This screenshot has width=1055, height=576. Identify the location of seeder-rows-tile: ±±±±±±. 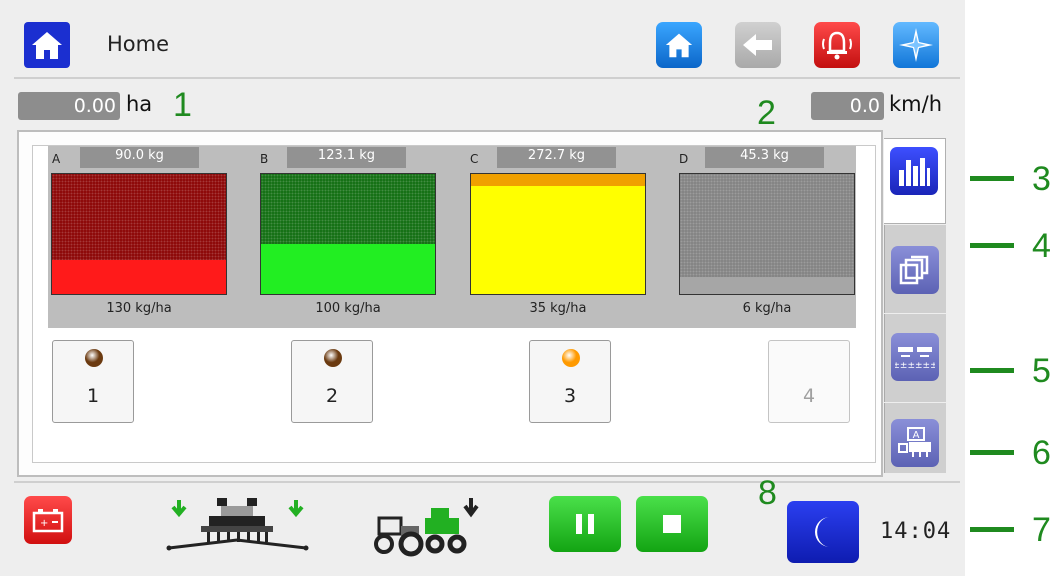
(915, 357).